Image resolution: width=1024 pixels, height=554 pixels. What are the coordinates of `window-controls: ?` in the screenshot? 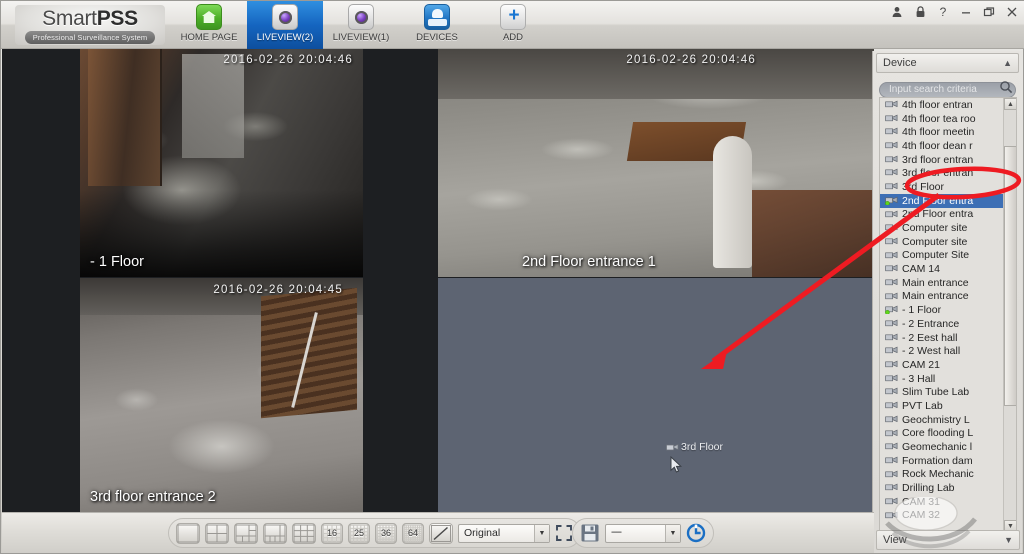 It's located at (954, 12).